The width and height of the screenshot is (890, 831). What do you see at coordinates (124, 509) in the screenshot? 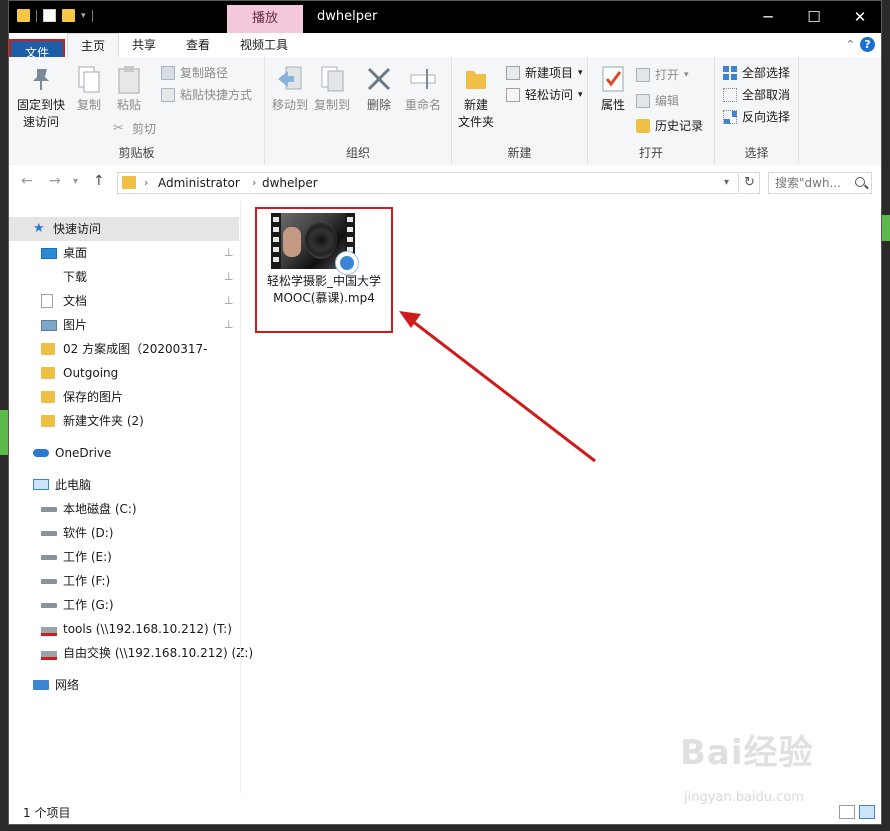
I see `nav-item: 本地磁盘 (C:)` at bounding box center [124, 509].